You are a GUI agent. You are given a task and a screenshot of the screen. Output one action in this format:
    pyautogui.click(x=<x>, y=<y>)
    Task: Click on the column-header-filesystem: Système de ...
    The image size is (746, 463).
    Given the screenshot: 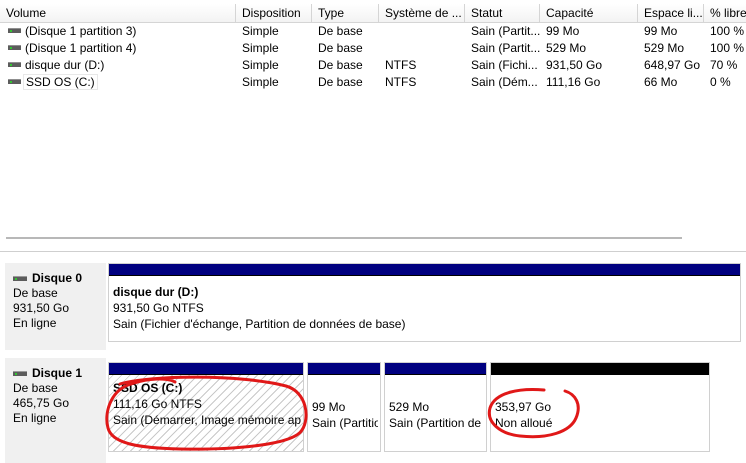 What is the action you would take?
    pyautogui.click(x=422, y=13)
    